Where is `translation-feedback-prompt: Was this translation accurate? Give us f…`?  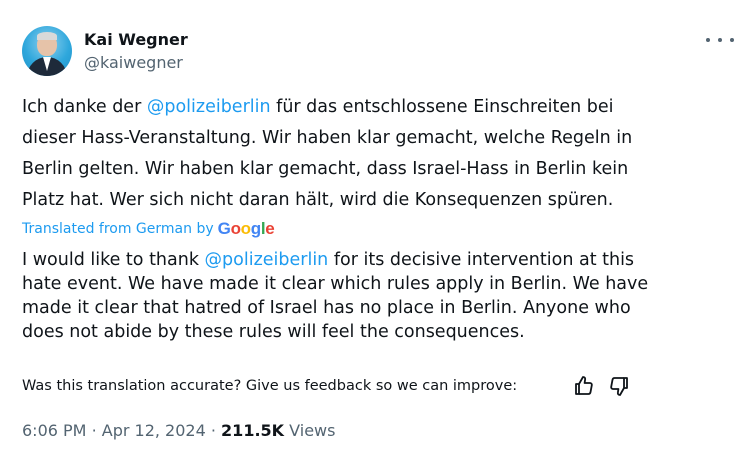
translation-feedback-prompt: Was this translation accurate? Give us f… is located at coordinates (270, 386).